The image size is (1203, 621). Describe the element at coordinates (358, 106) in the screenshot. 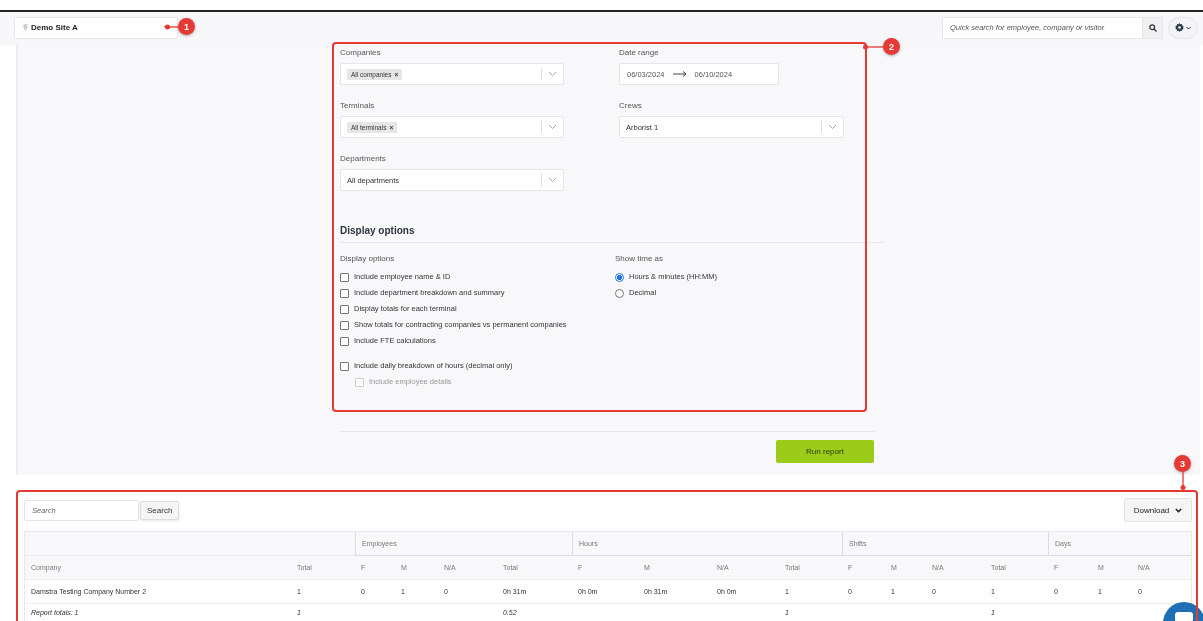

I see `field-label: Terminals` at that location.